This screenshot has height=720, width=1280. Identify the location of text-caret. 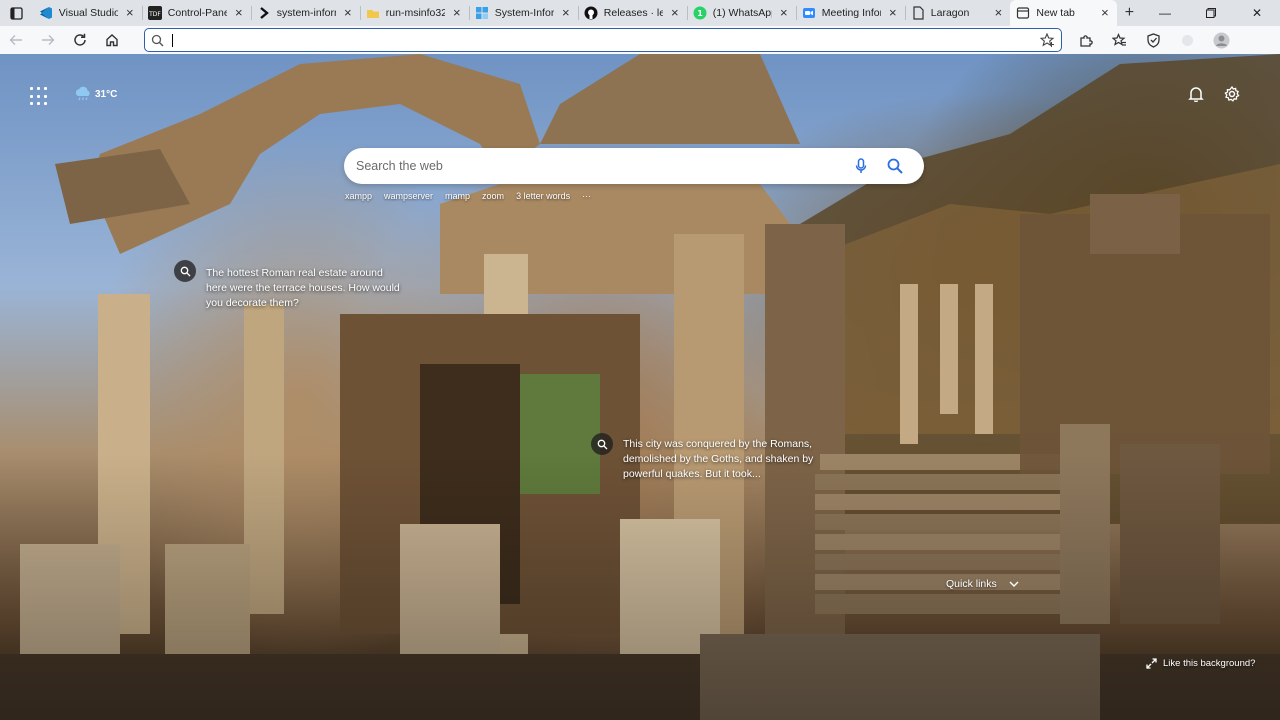
(172, 40).